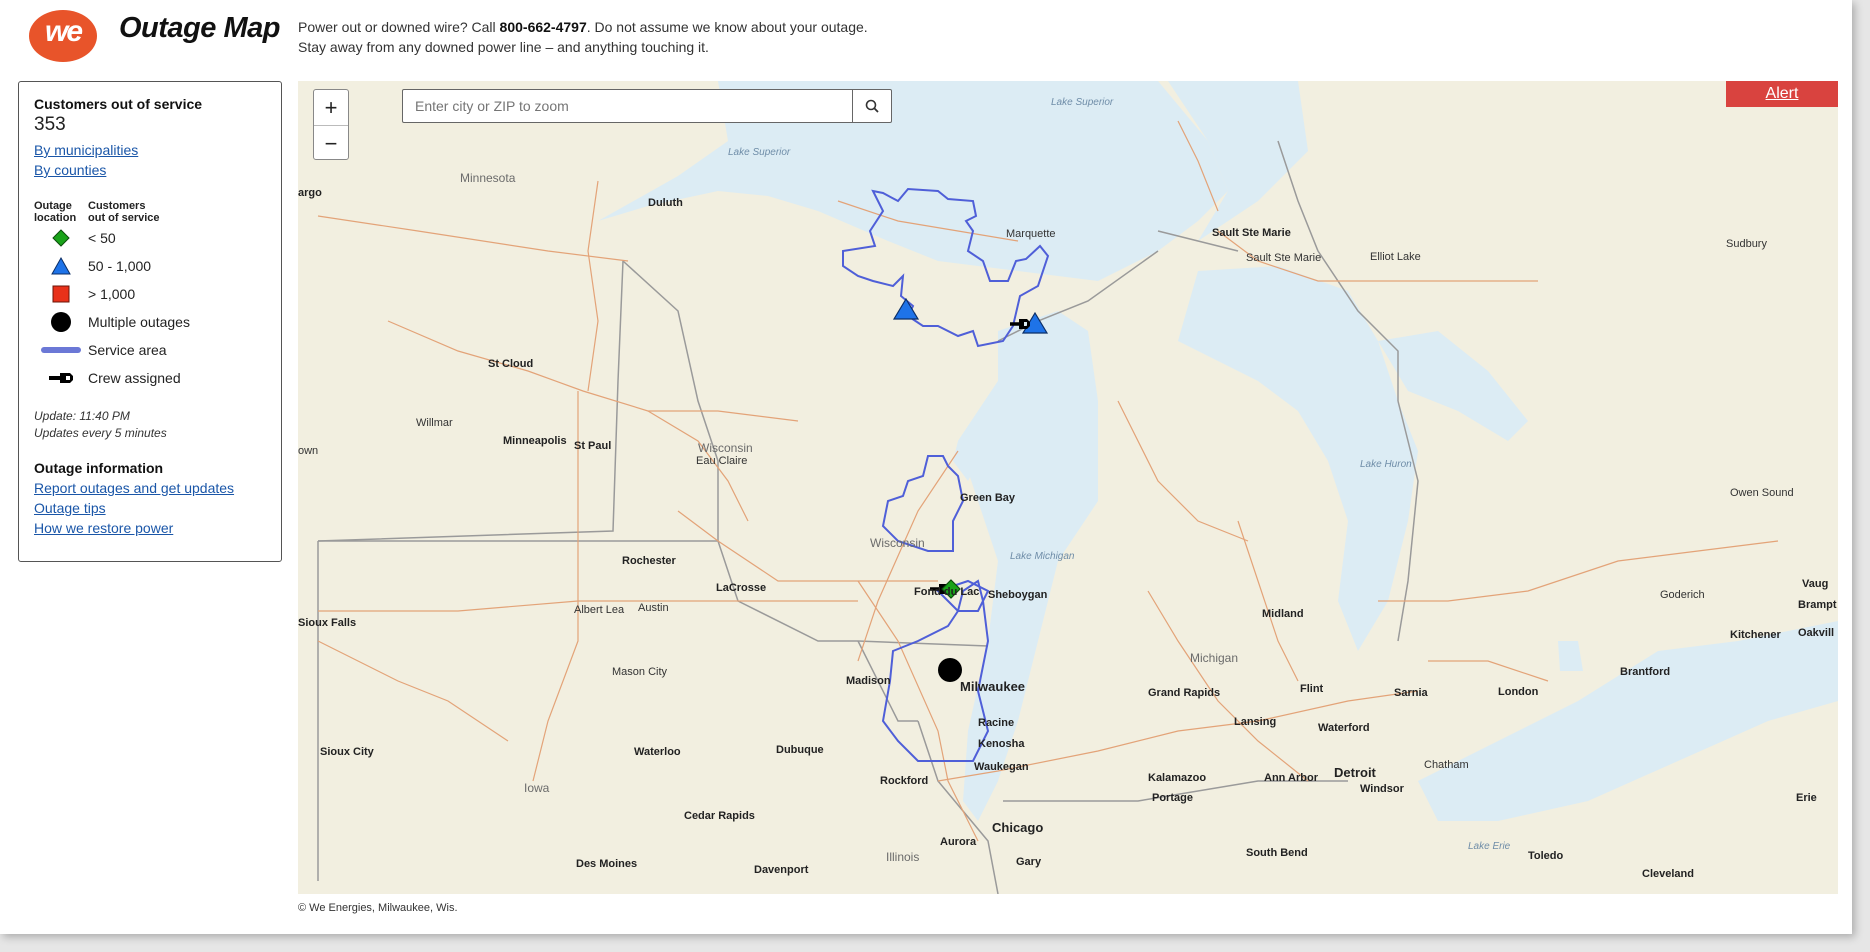  Describe the element at coordinates (1518, 692) in the screenshot. I see `label-london: London` at that location.